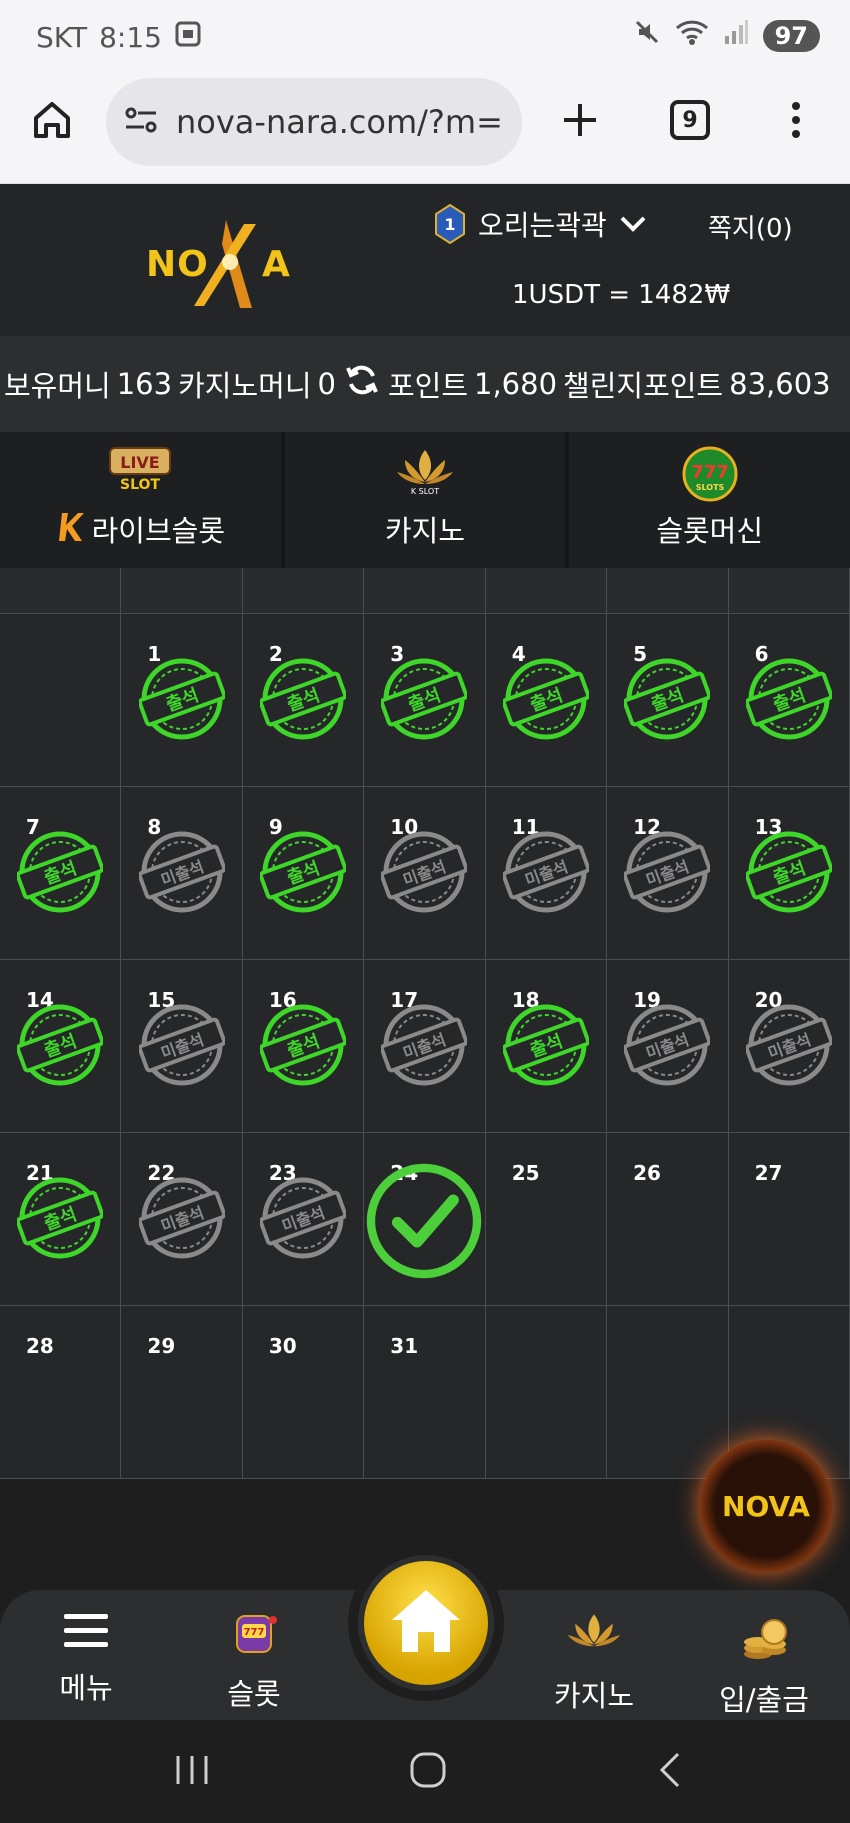 Image resolution: width=850 pixels, height=1823 pixels. I want to click on calendar-day-cell: 9 출석, so click(303, 873).